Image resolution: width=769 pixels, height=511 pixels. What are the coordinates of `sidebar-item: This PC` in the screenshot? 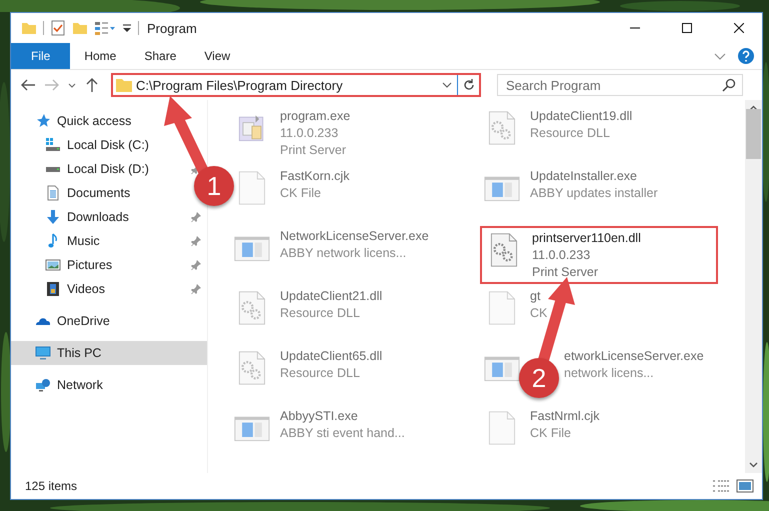 It's located at (109, 353).